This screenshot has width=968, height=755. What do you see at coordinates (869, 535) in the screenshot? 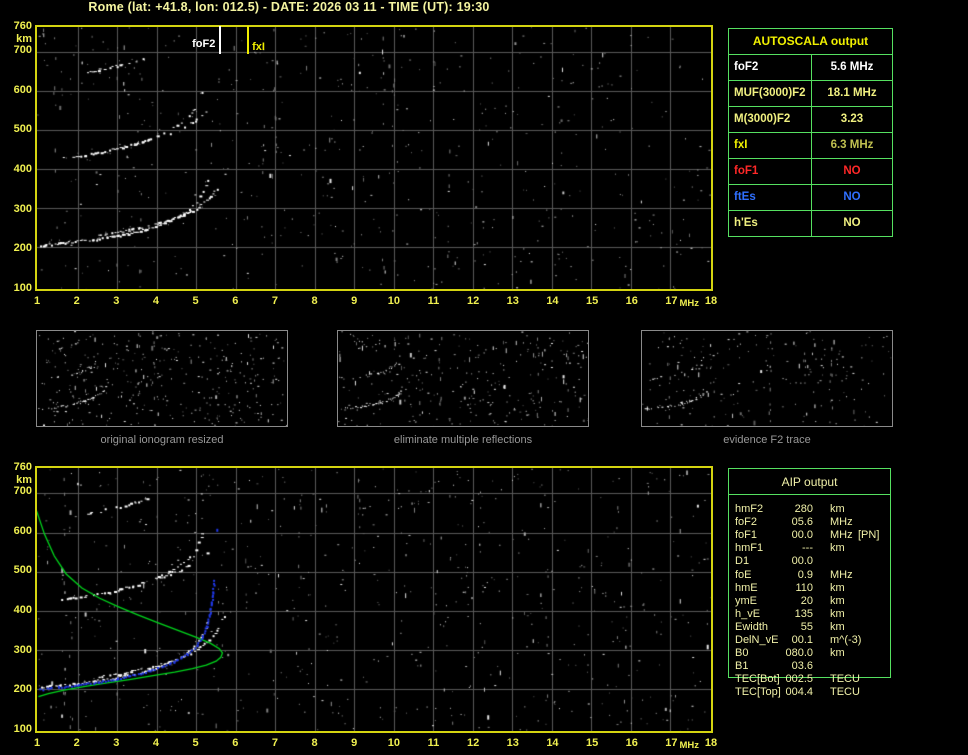
I see `aip-row-extra: [PN]` at bounding box center [869, 535].